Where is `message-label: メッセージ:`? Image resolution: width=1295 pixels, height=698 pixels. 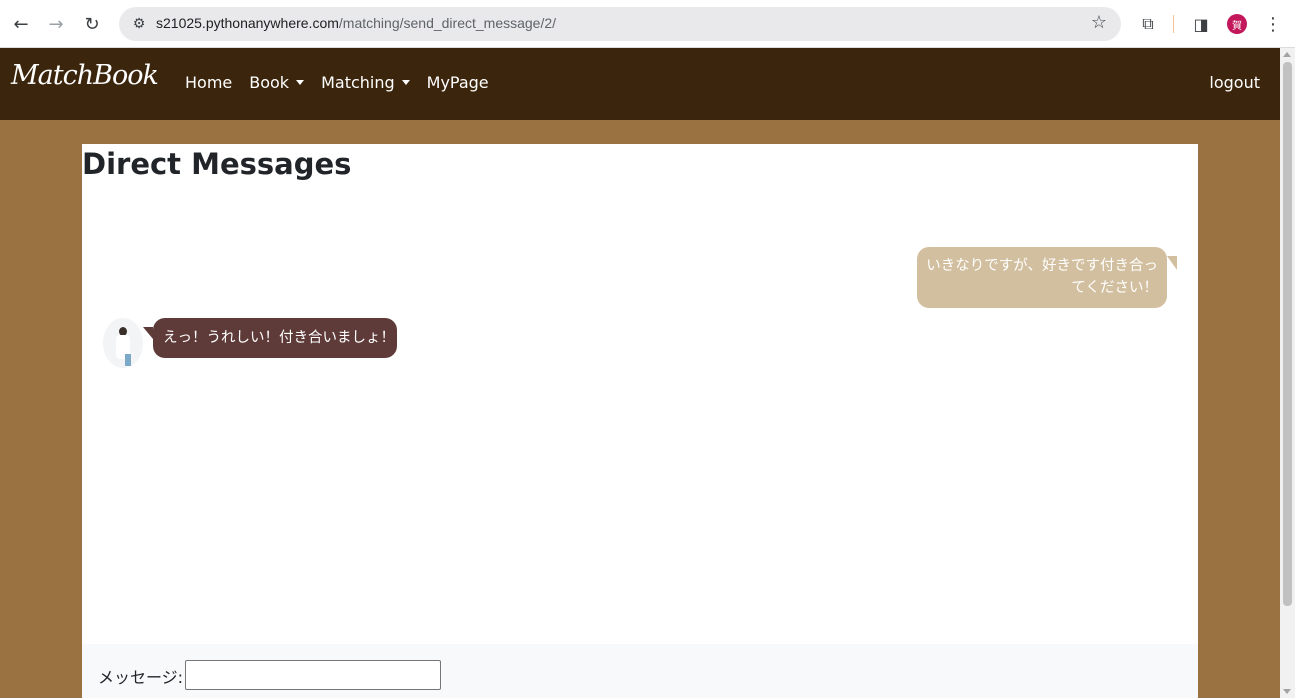
message-label: メッセージ: is located at coordinates (141, 677).